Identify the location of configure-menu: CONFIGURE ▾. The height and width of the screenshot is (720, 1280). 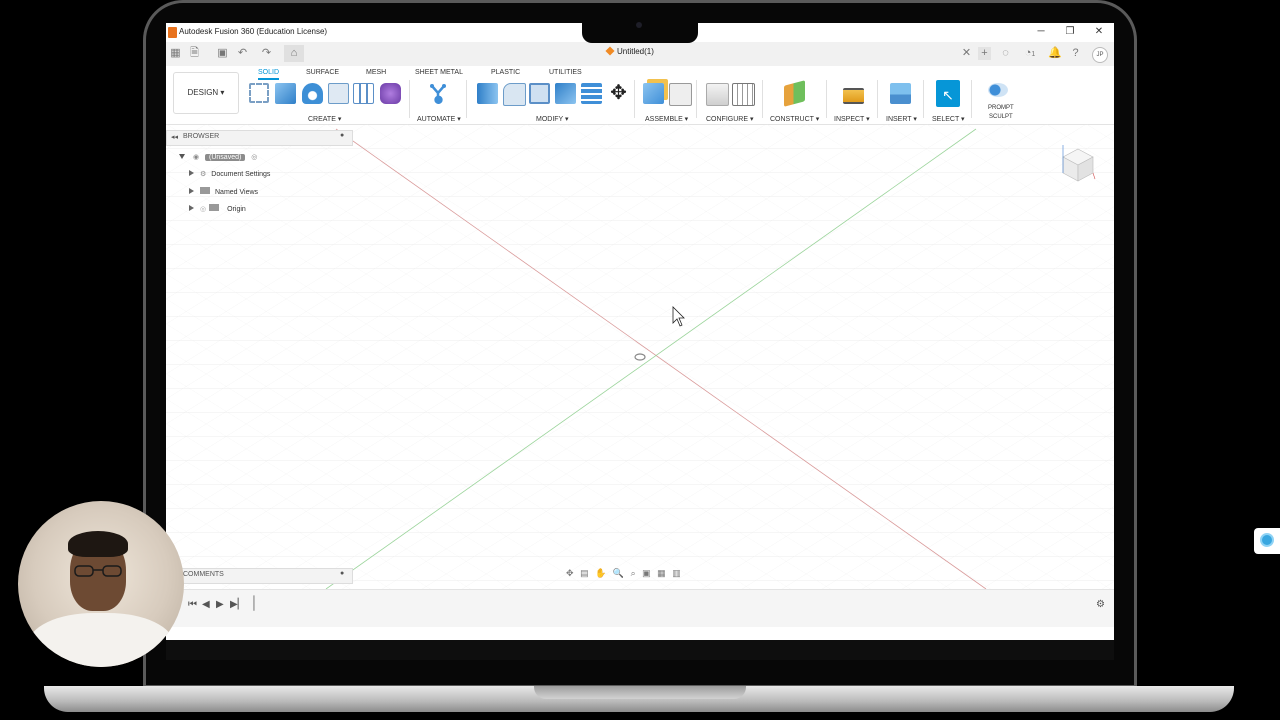
(729, 119).